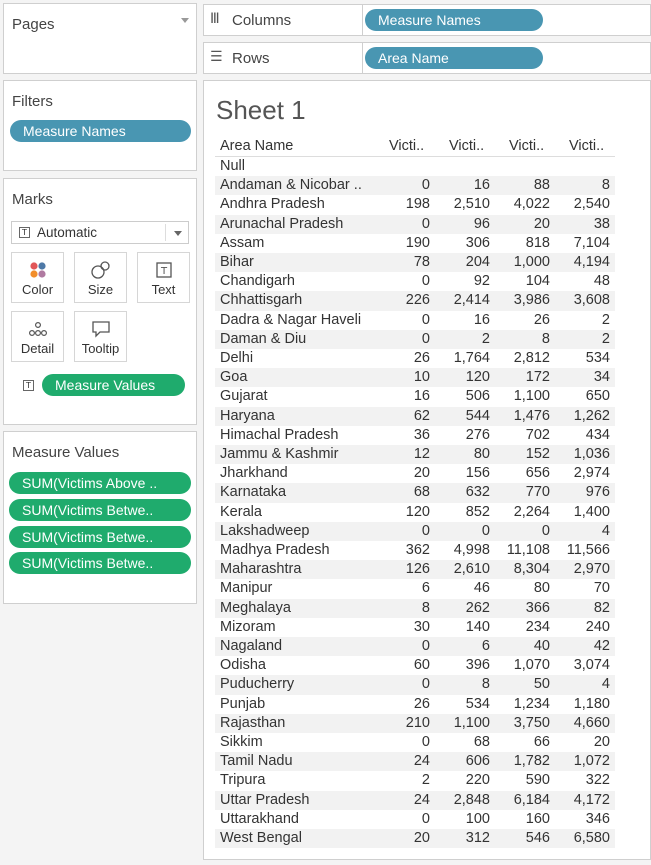 Image resolution: width=651 pixels, height=865 pixels. Describe the element at coordinates (601, 607) in the screenshot. I see `value-cell: 82` at that location.